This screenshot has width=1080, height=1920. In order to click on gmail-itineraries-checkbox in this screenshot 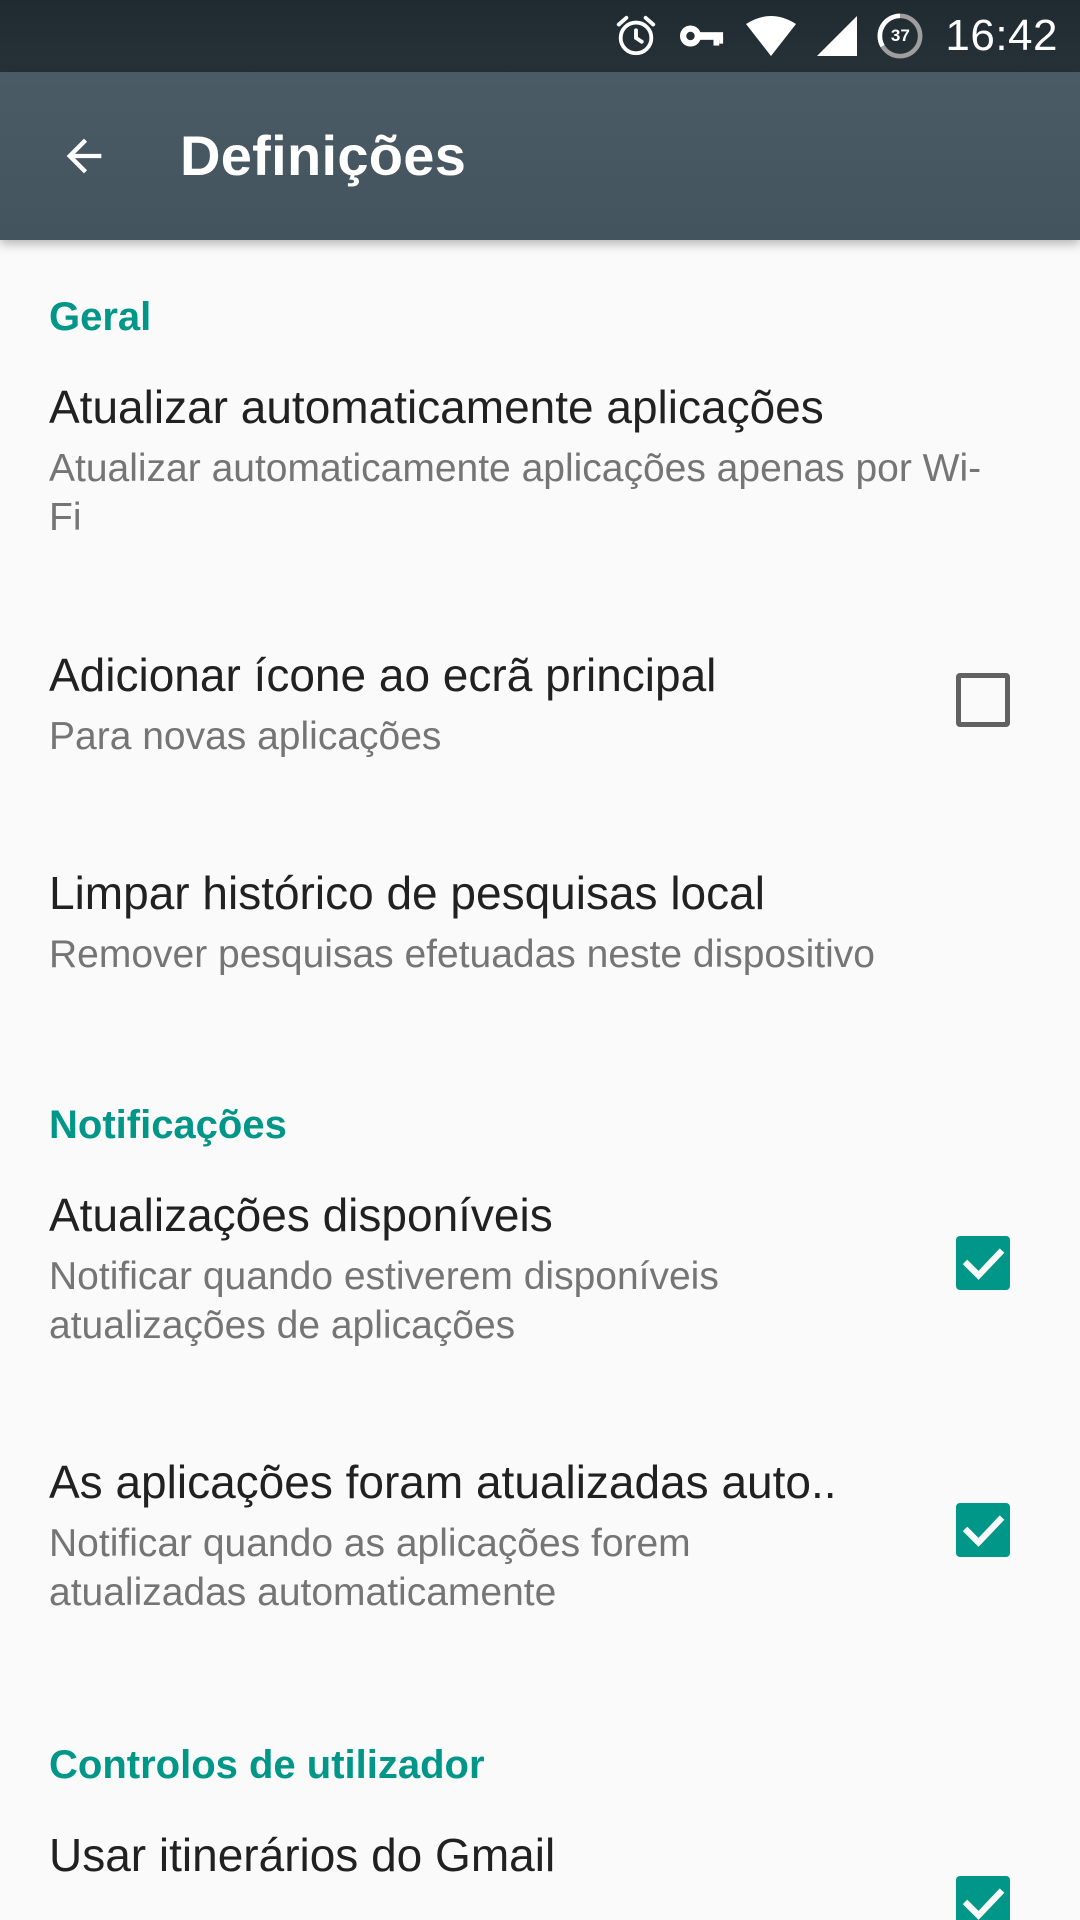, I will do `click(983, 1898)`.